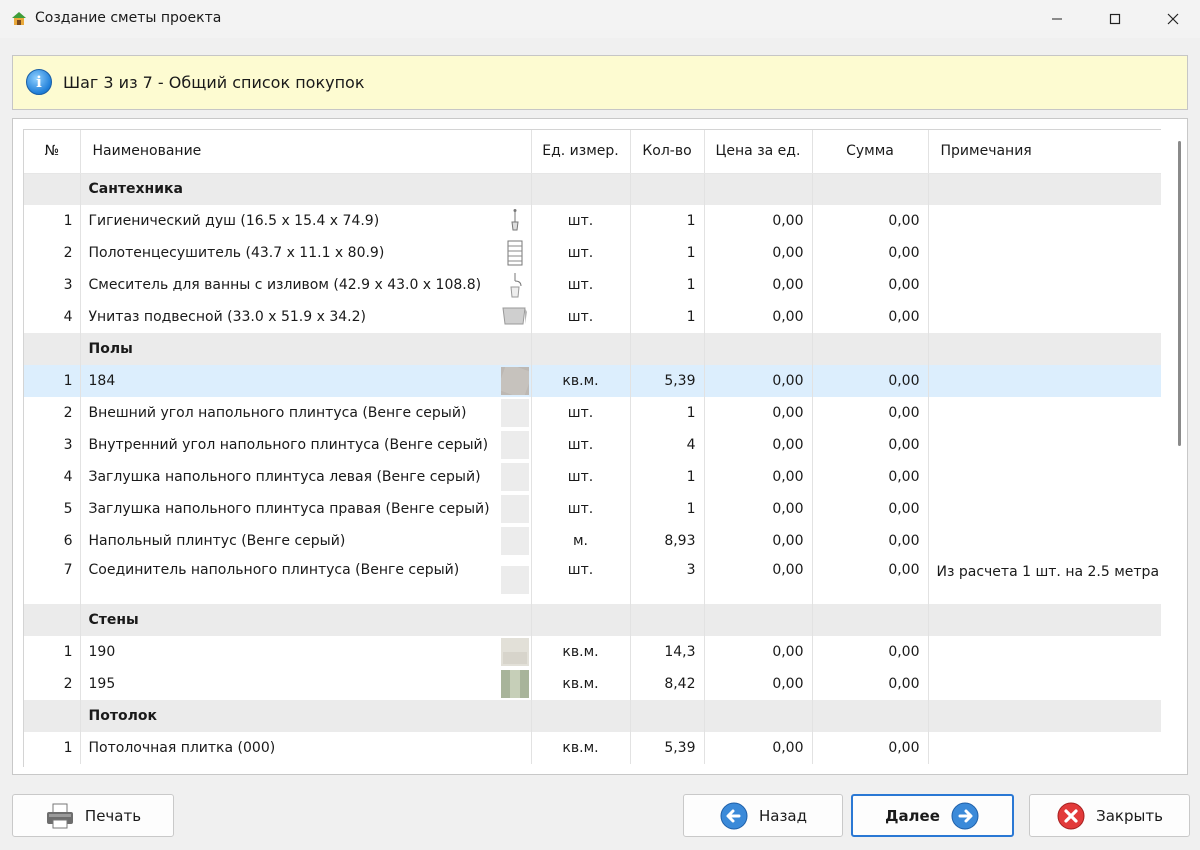 The height and width of the screenshot is (850, 1200). I want to click on table-row: 1 190 кв.м. 14,3 0,00 0,00, so click(592, 652).